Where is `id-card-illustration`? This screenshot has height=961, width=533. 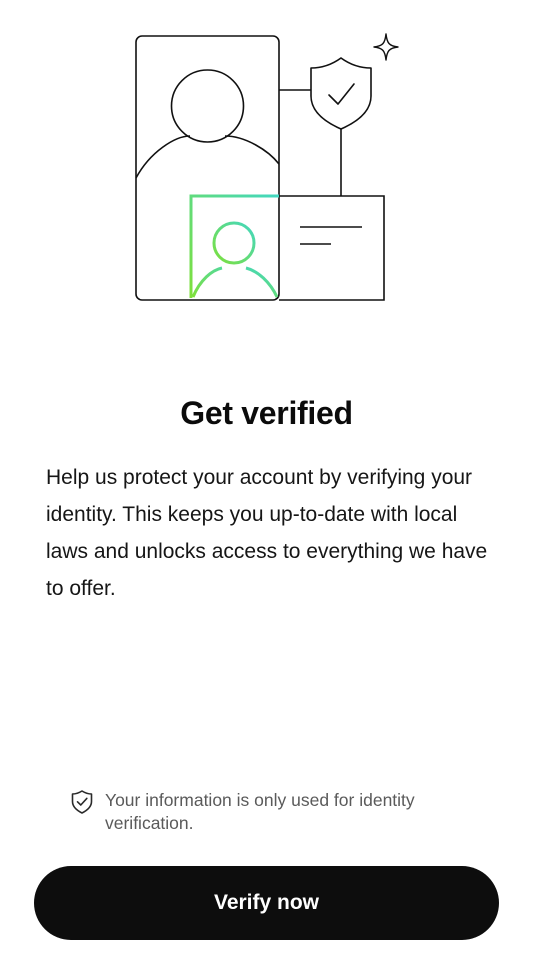
id-card-illustration is located at coordinates (267, 167).